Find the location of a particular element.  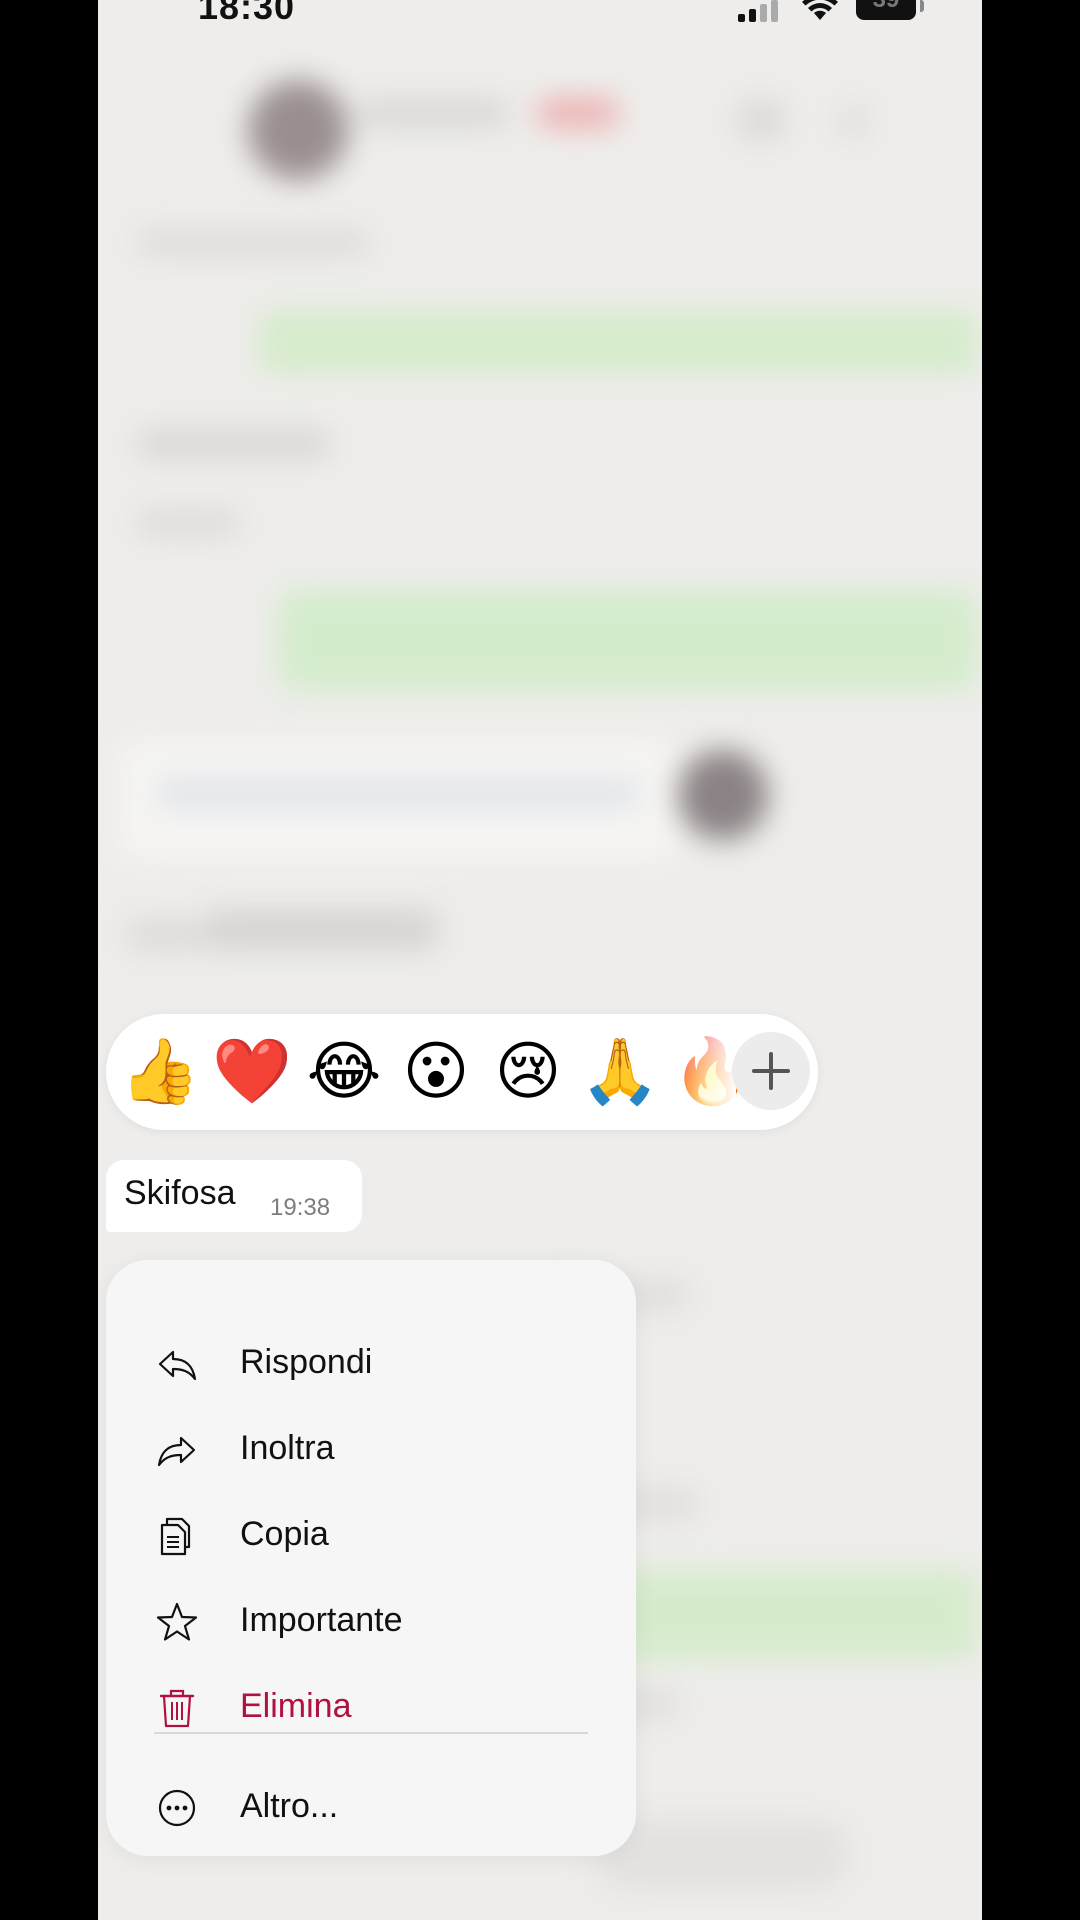

more-reactions-button is located at coordinates (771, 1071).